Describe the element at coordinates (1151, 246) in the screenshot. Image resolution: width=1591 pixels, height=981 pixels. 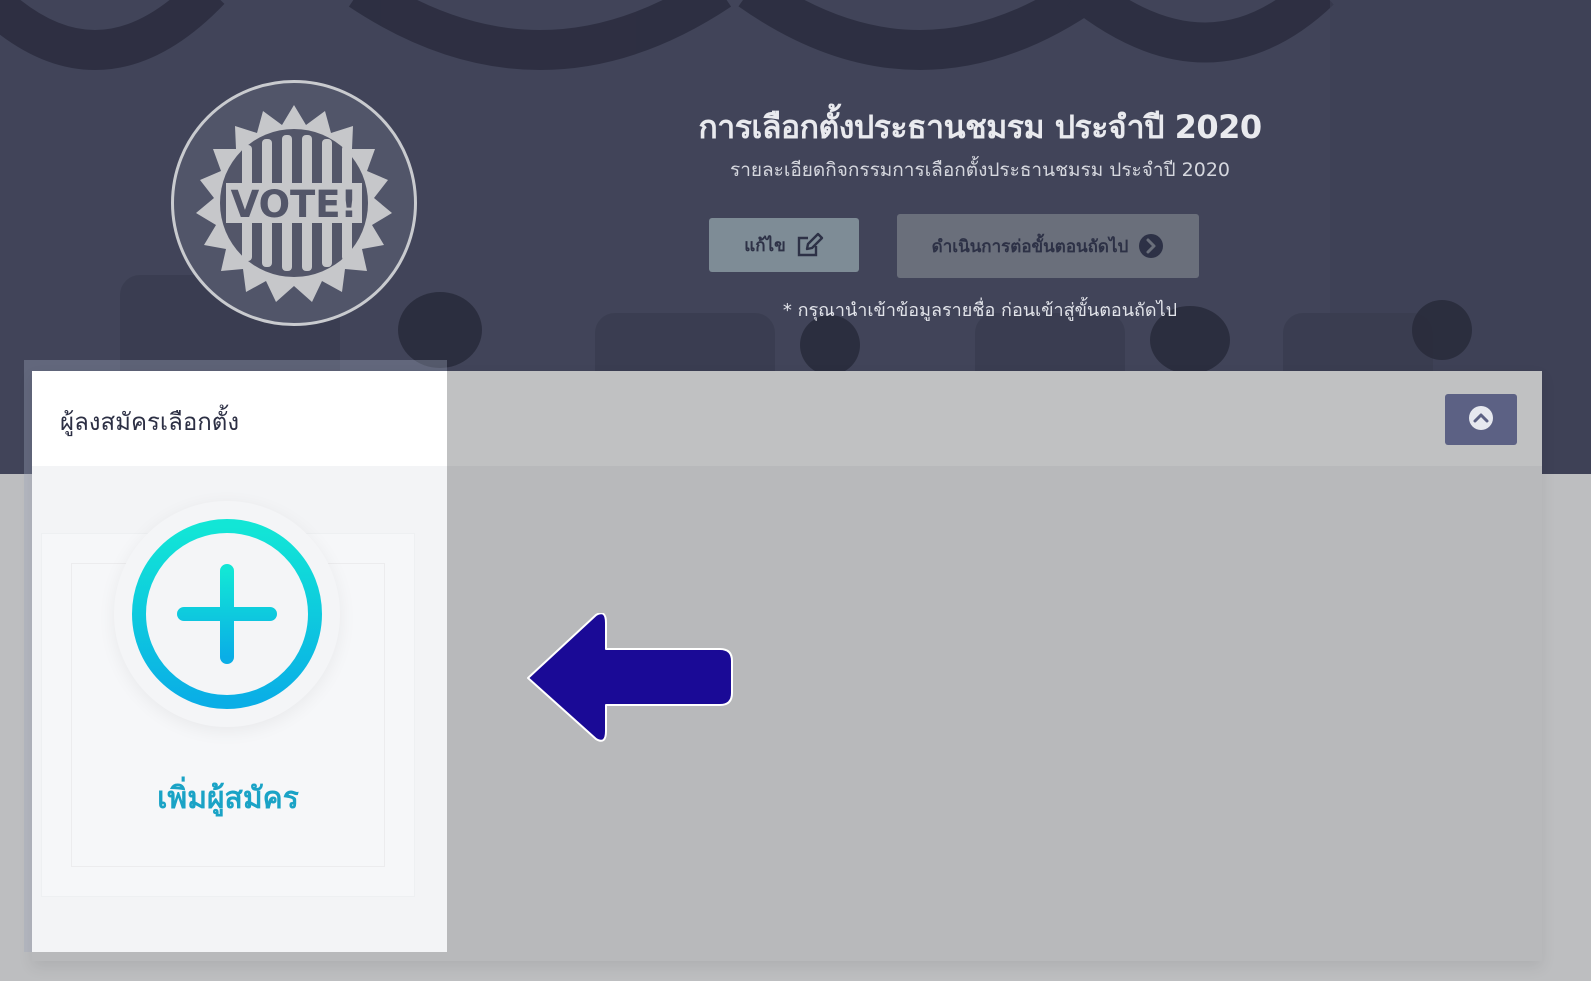
I see `chevron-right-circle-icon` at that location.